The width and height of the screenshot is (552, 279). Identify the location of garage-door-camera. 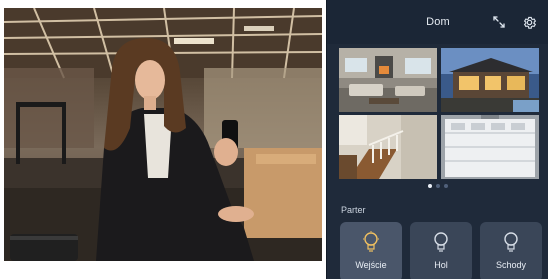
(490, 147).